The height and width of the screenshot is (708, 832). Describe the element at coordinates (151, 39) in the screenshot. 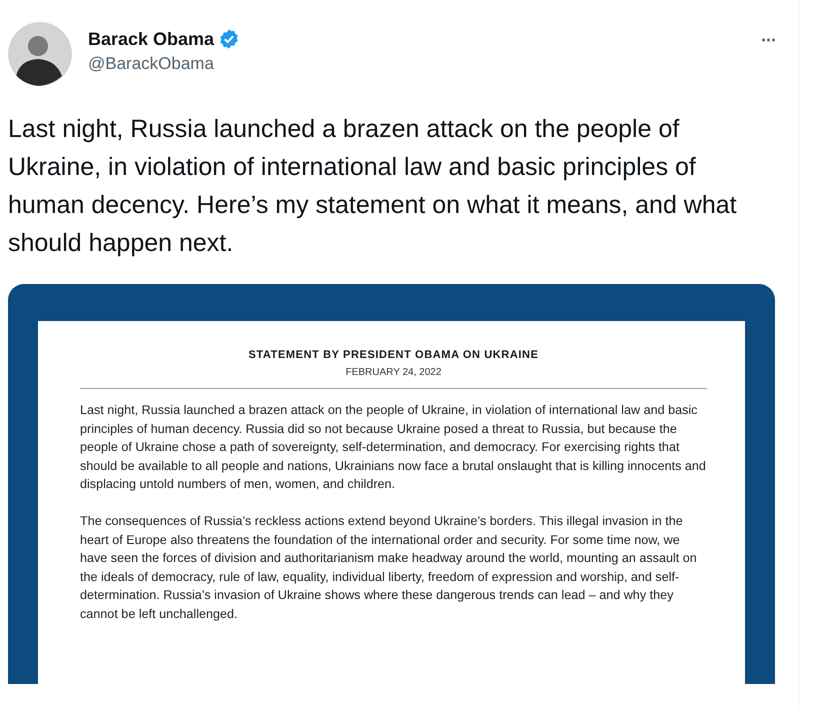

I see `author-name: Barack Obama` at that location.